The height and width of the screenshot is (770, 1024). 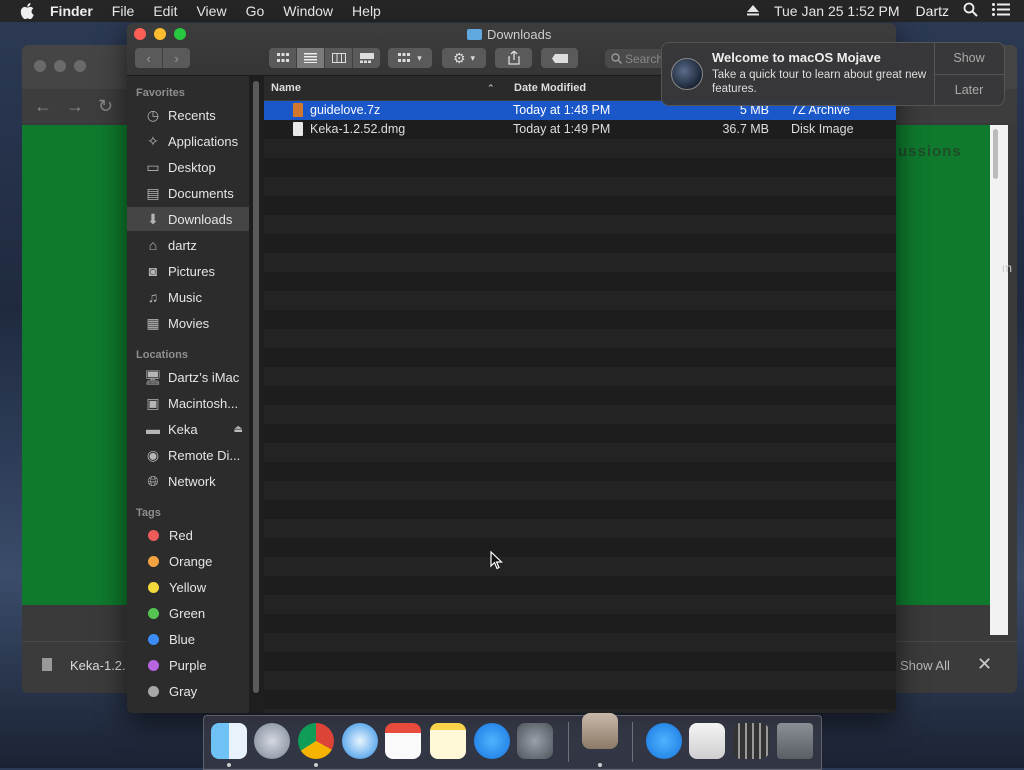 What do you see at coordinates (28, 11) in the screenshot?
I see `apple-menu-icon` at bounding box center [28, 11].